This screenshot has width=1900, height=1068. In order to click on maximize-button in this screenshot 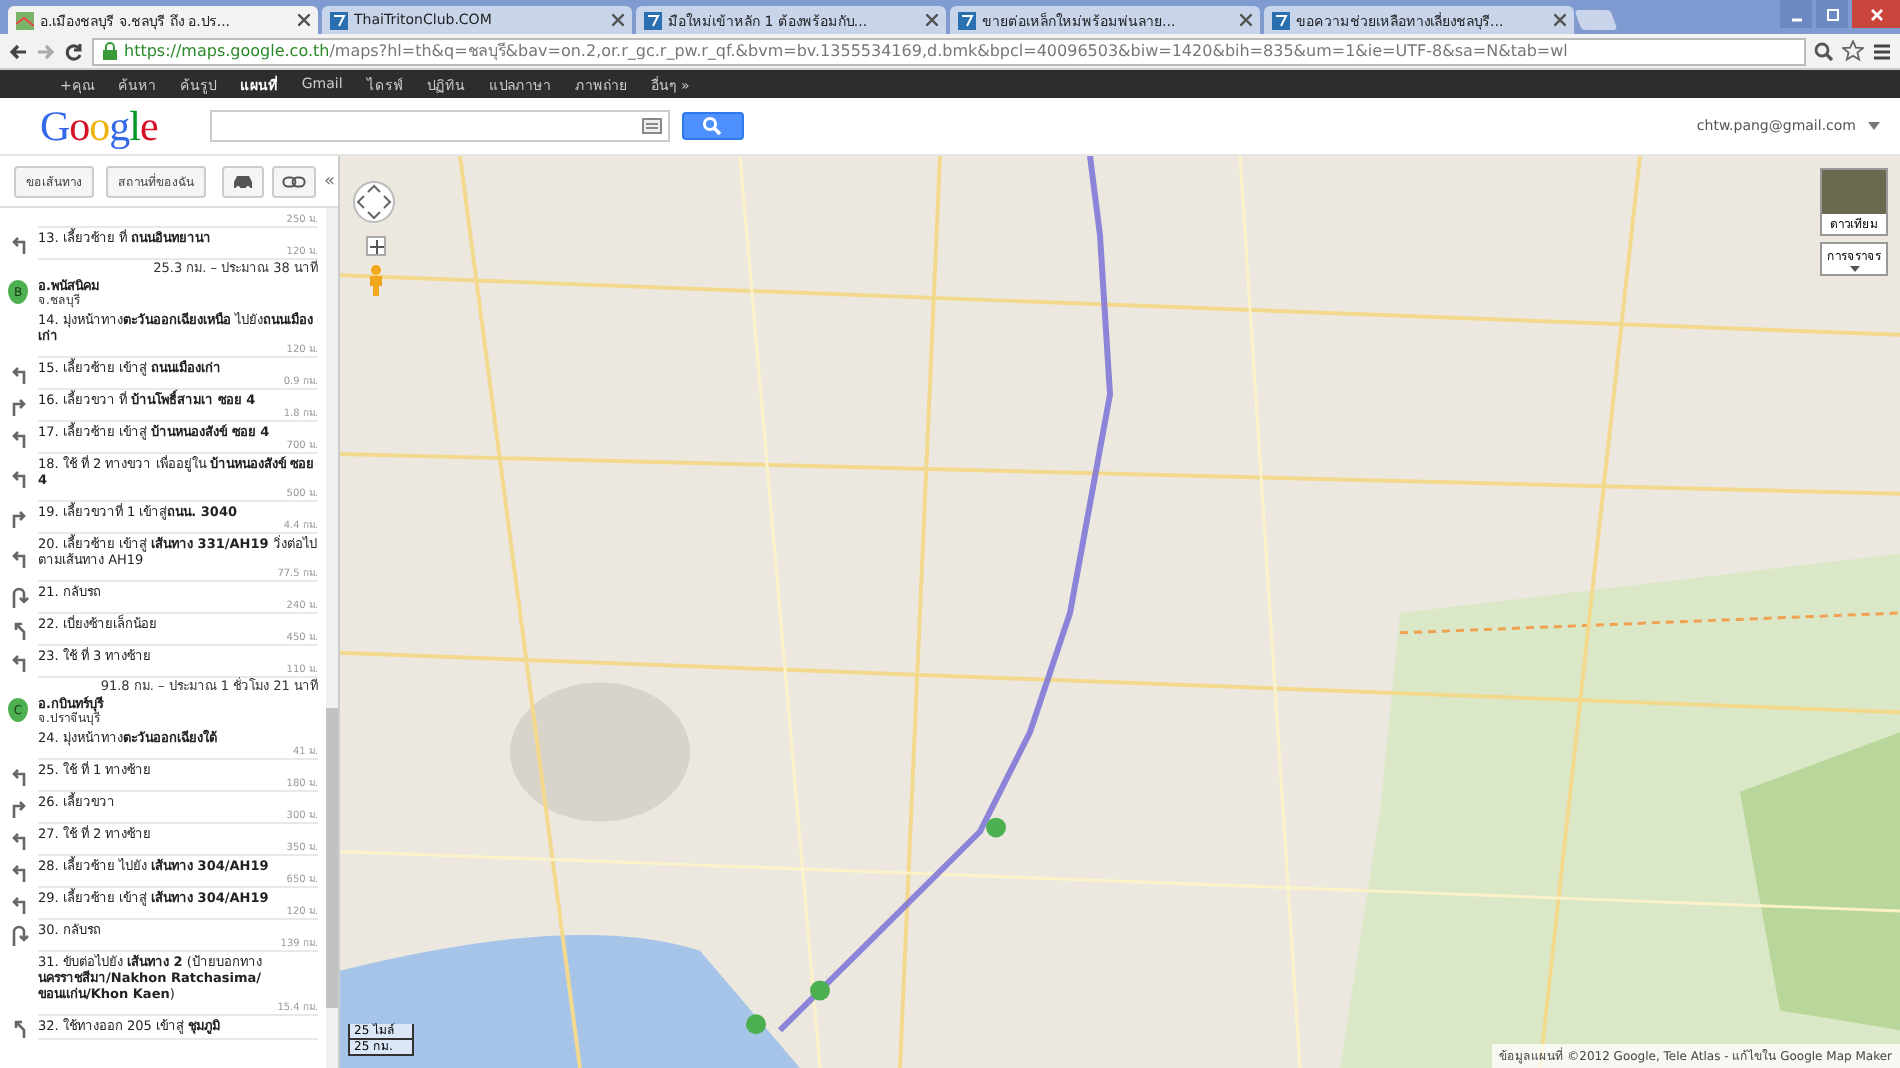, I will do `click(1832, 14)`.